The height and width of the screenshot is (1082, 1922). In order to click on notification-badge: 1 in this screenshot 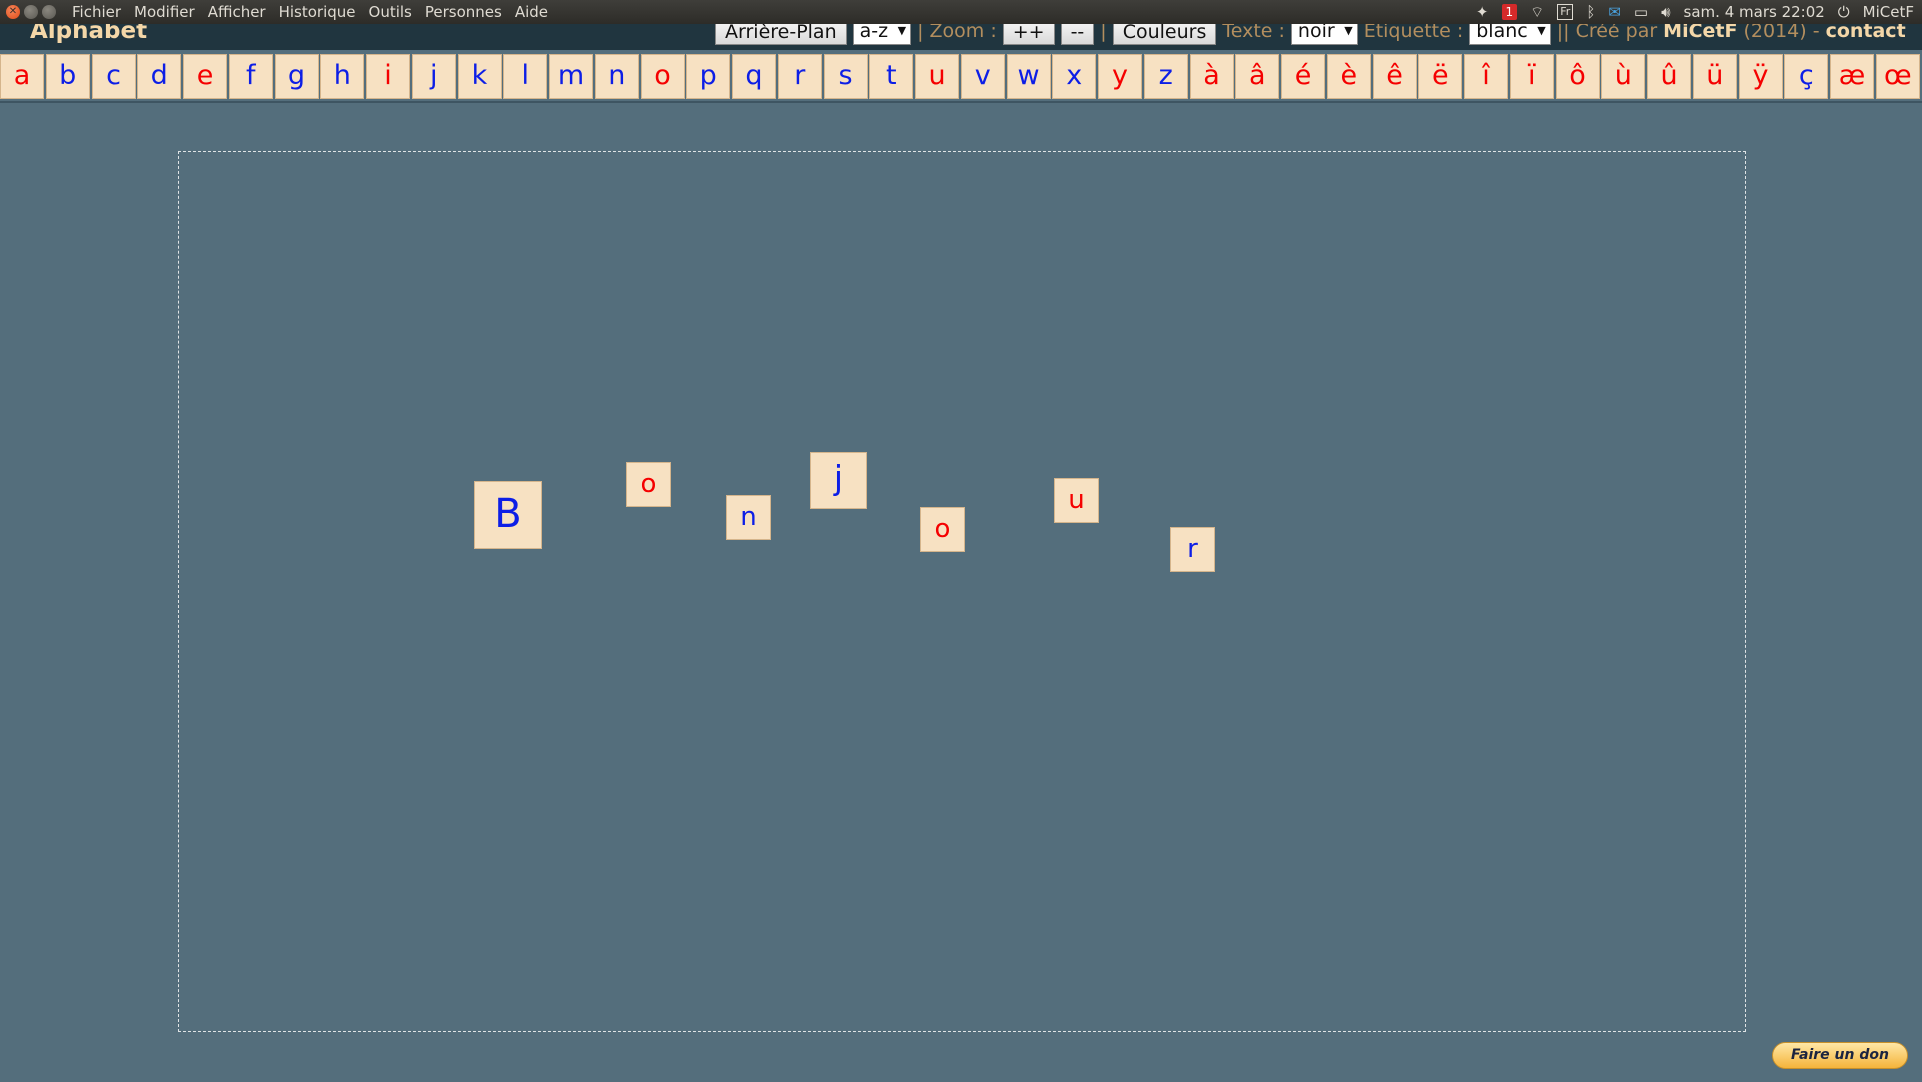, I will do `click(1509, 12)`.